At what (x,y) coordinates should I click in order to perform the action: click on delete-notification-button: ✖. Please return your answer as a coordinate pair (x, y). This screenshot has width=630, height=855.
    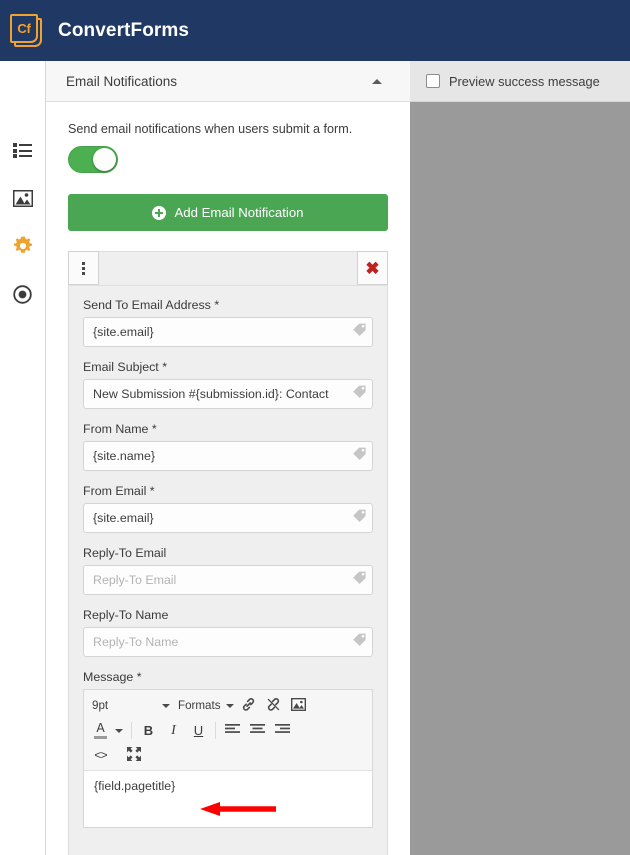
    Looking at the image, I should click on (372, 268).